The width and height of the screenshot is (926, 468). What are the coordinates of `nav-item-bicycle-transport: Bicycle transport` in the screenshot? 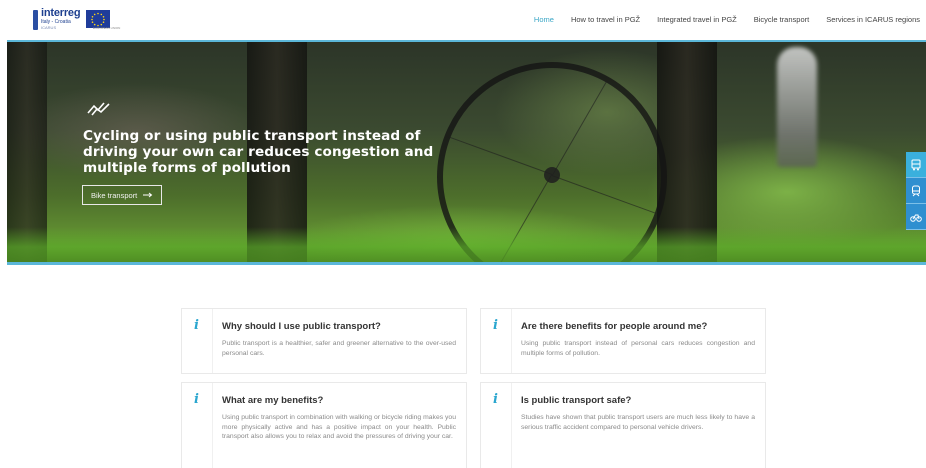 It's located at (781, 19).